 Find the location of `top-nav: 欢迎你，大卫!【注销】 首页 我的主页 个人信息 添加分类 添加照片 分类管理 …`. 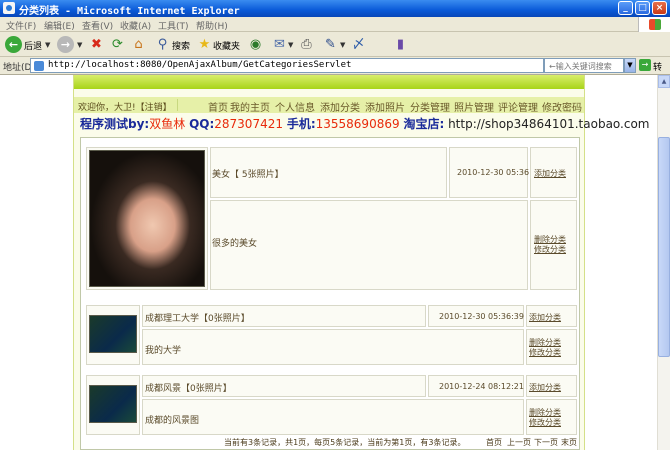

top-nav: 欢迎你，大卫!【注销】 首页 我的主页 个人信息 添加分类 添加照片 分类管理 … is located at coordinates (329, 105).